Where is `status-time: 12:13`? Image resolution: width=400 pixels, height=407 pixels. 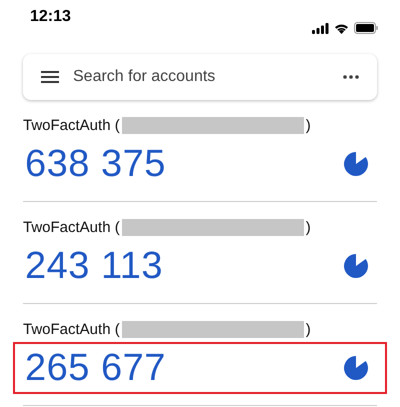 status-time: 12:13 is located at coordinates (50, 17).